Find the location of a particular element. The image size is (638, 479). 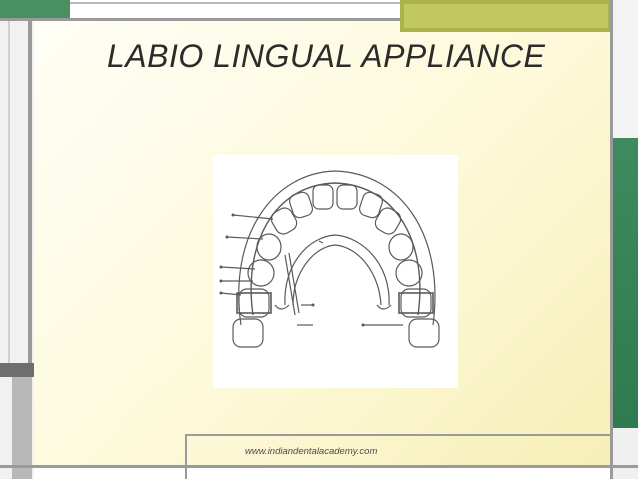

bottom-footer-box-left is located at coordinates (186, 456).